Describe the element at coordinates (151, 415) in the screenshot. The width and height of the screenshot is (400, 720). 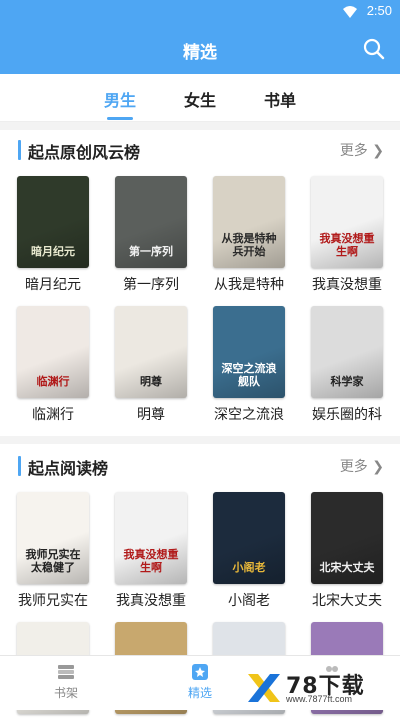
I see `book-title: 明尊` at that location.